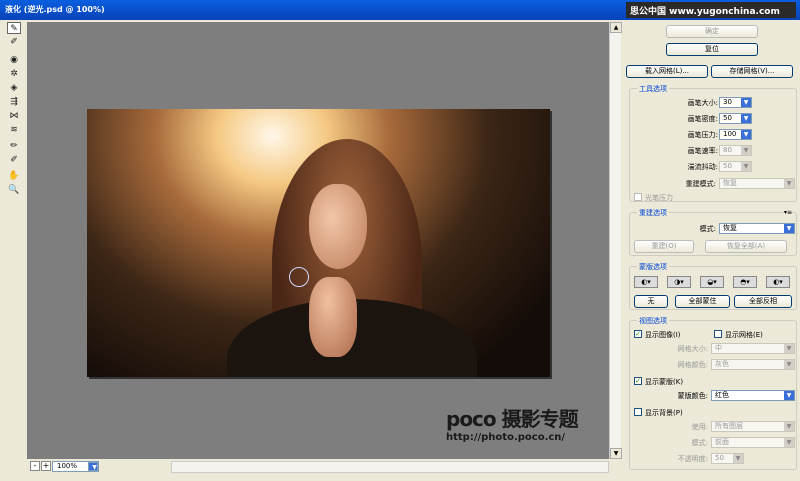 This screenshot has height=481, width=800. I want to click on use-select: 所有图层 ▼, so click(753, 426).